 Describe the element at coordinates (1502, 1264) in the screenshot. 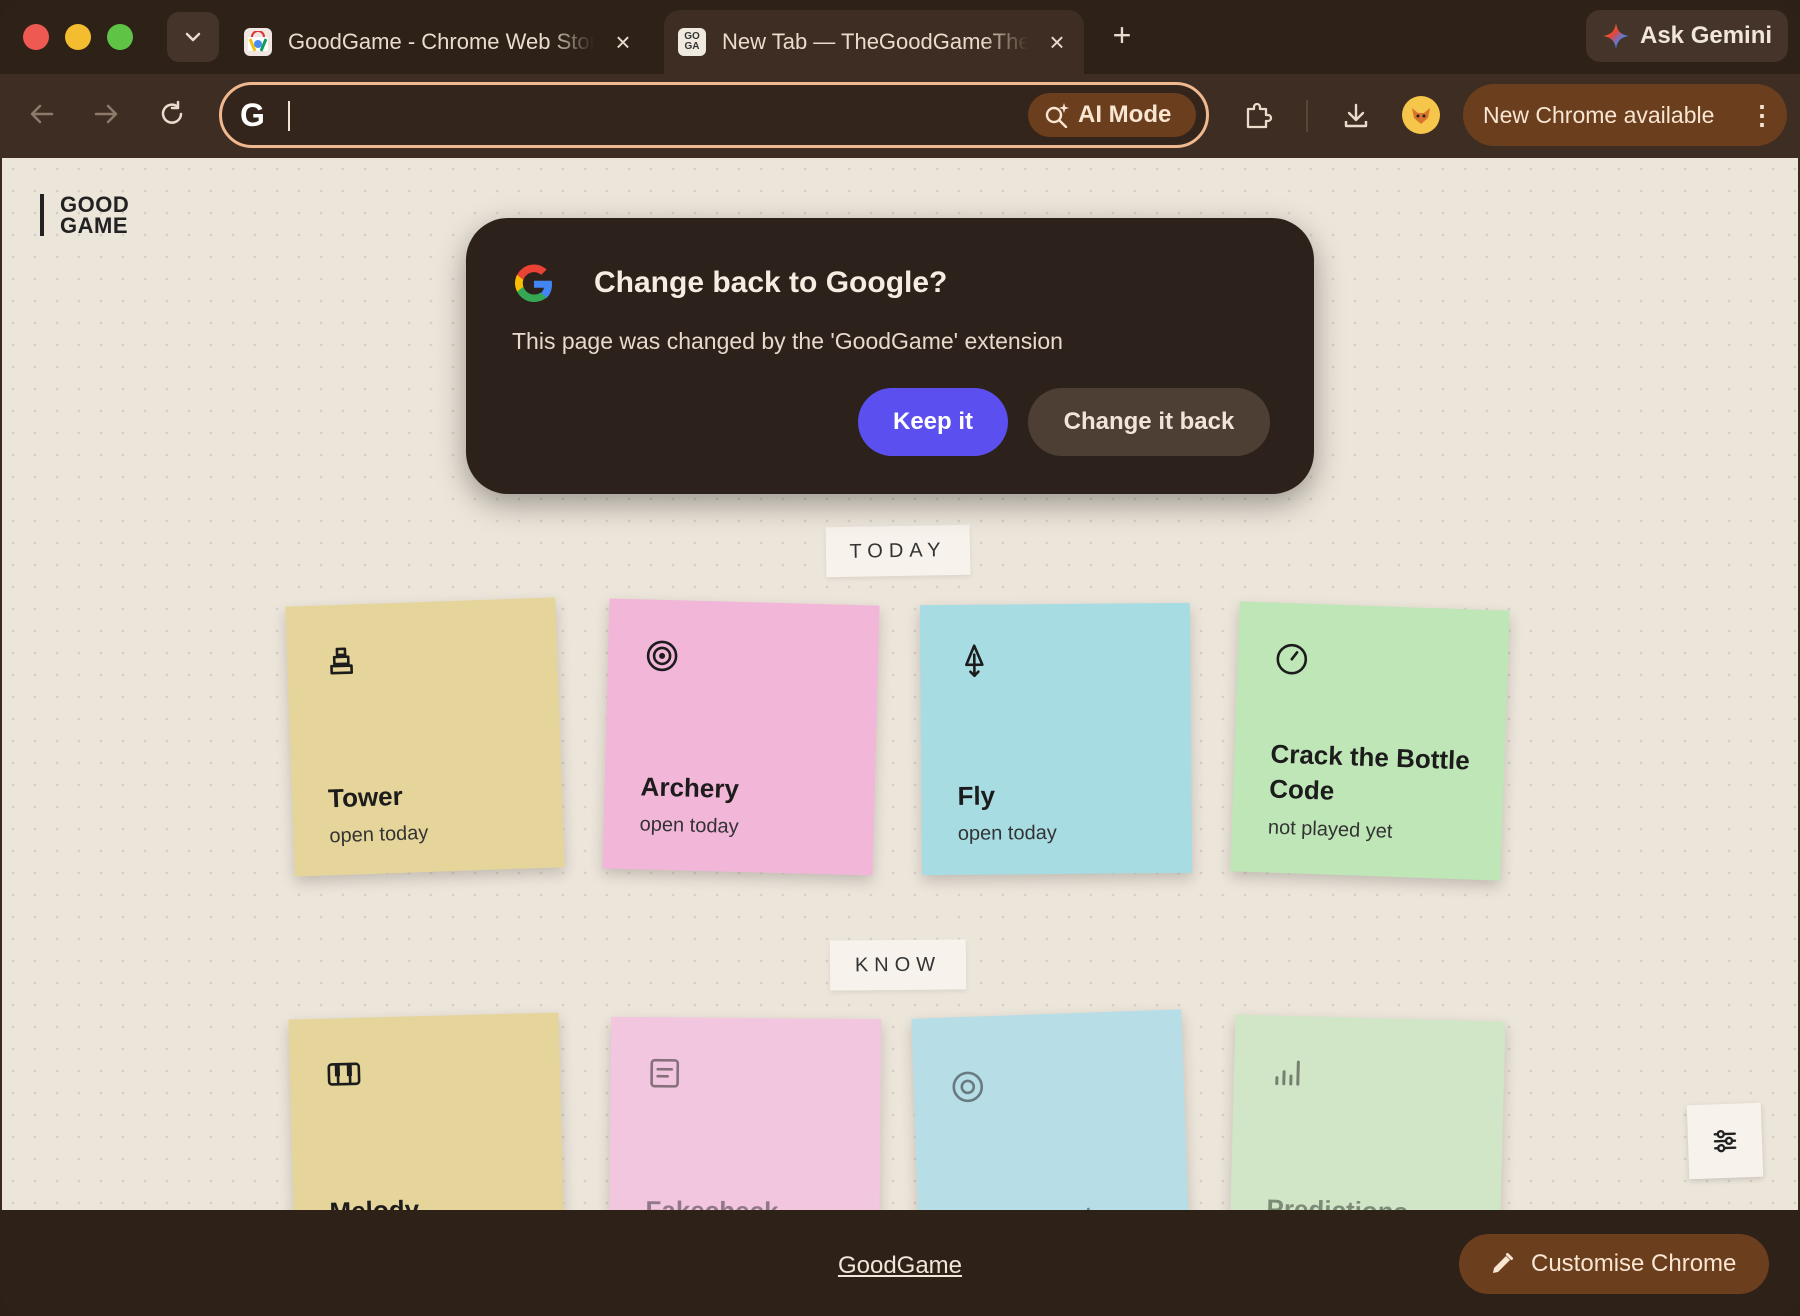

I see `pencil-icon` at that location.